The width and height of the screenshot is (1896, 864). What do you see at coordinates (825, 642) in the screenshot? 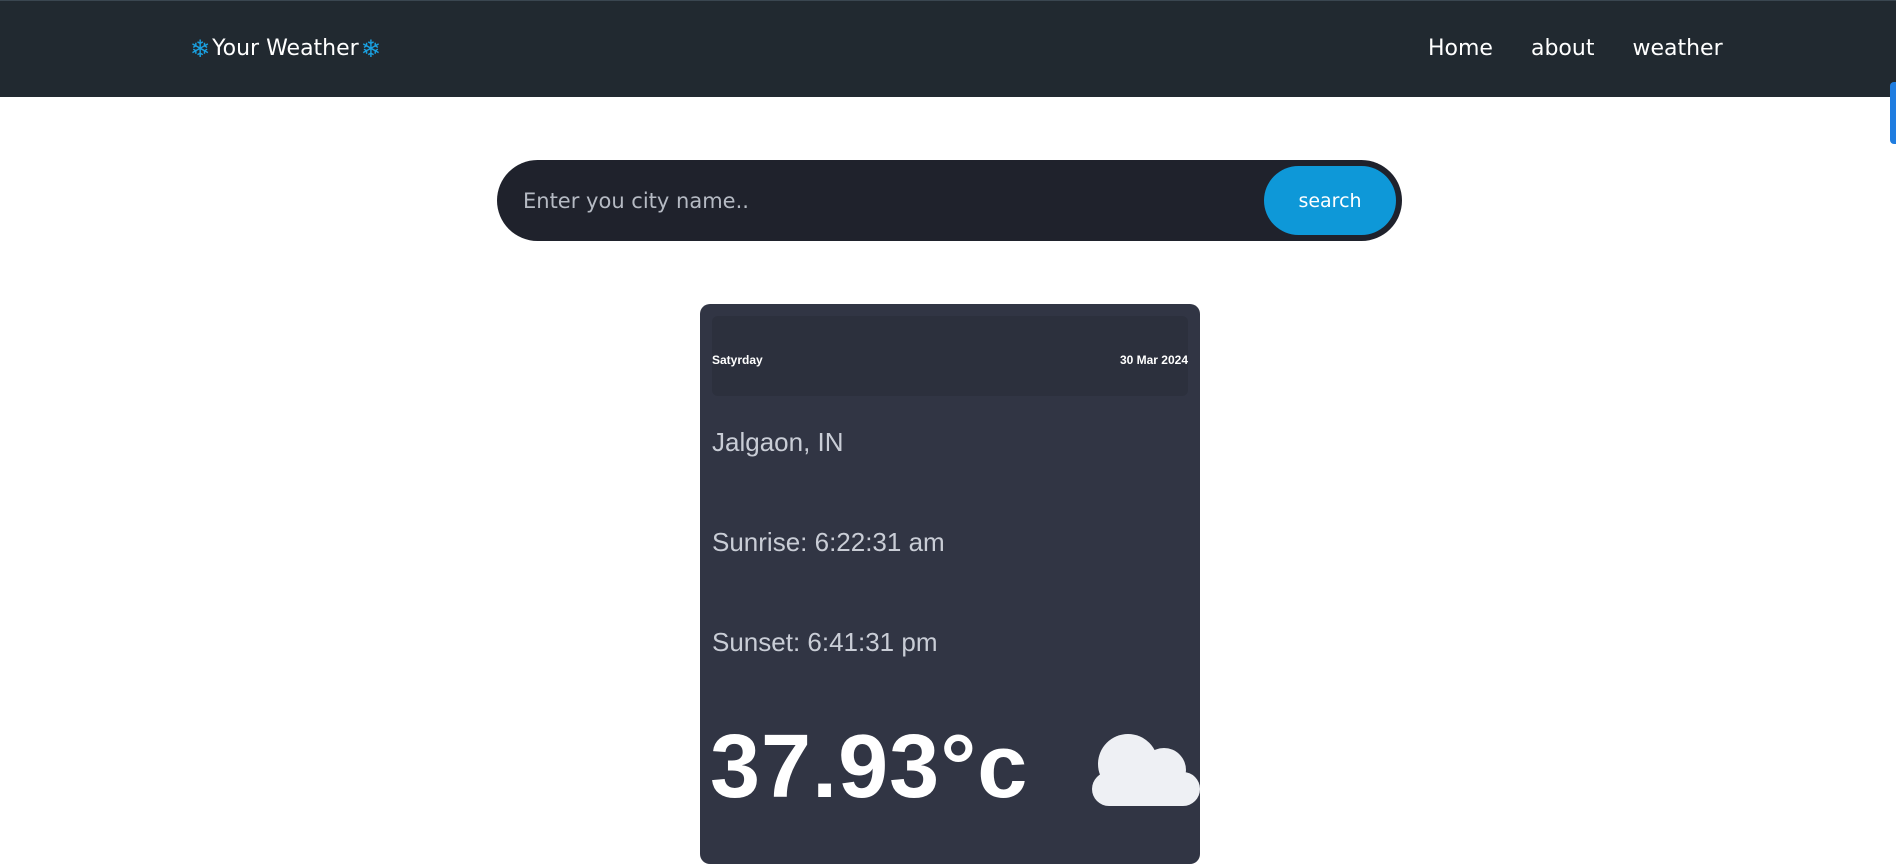
I see `sunset-time: Sunset: 6:41:31 pm` at bounding box center [825, 642].